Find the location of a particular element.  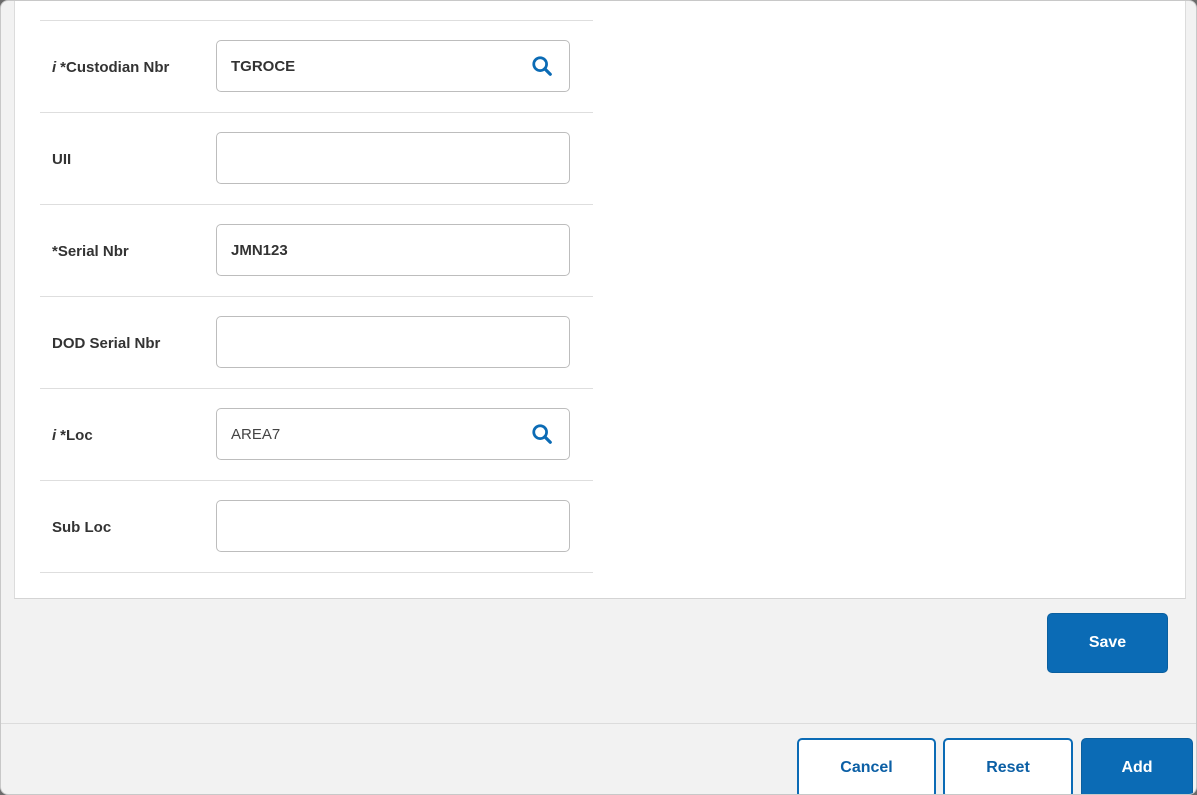

loc-value: AREA7 is located at coordinates (256, 434).